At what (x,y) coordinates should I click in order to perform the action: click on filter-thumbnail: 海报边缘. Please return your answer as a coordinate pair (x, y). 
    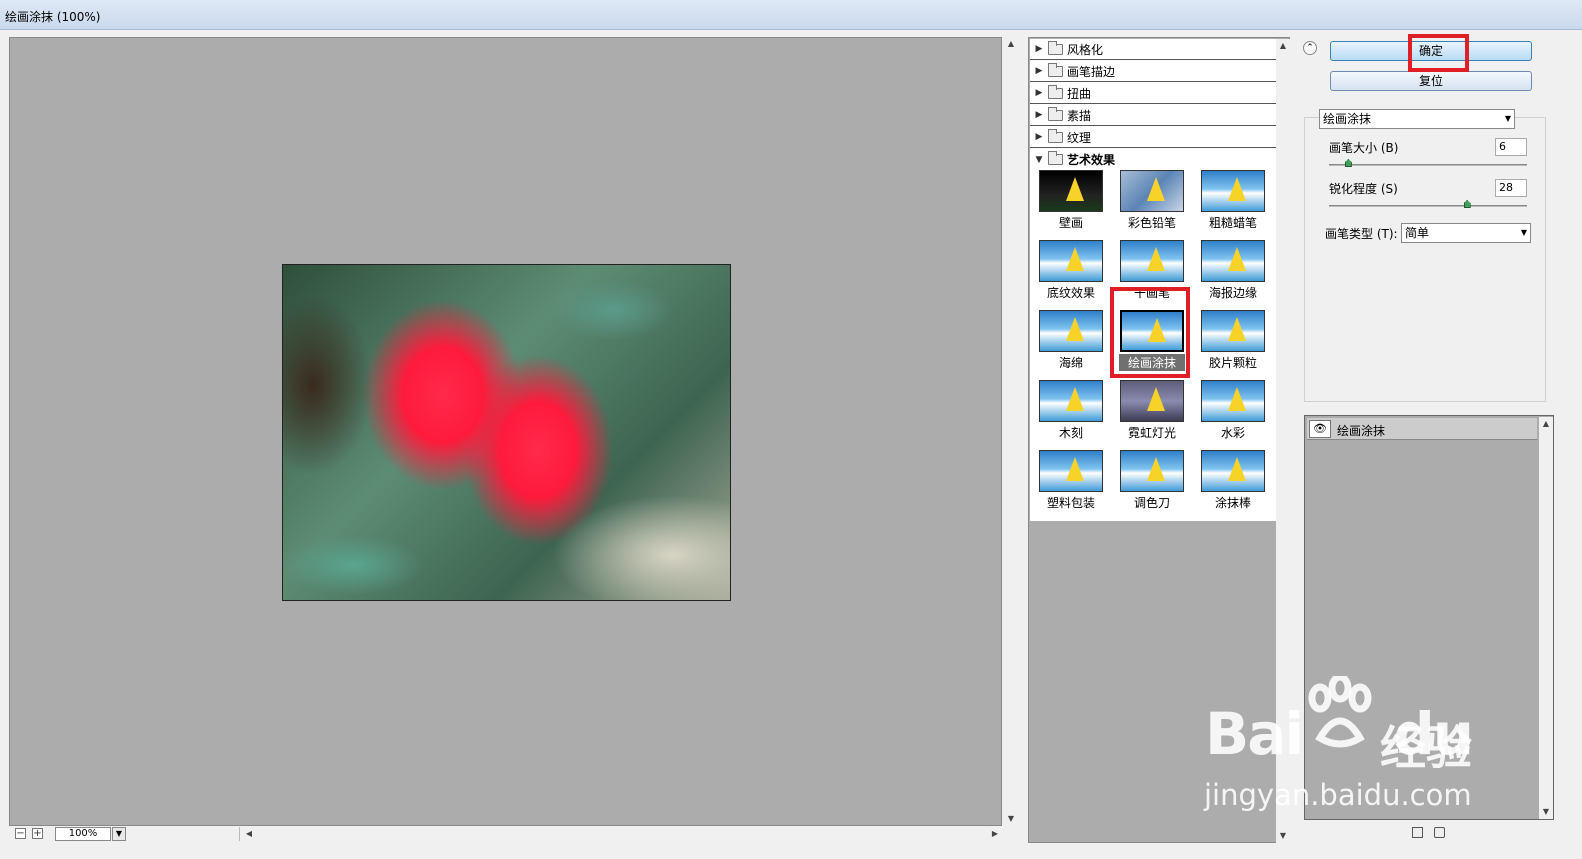
    Looking at the image, I should click on (1233, 271).